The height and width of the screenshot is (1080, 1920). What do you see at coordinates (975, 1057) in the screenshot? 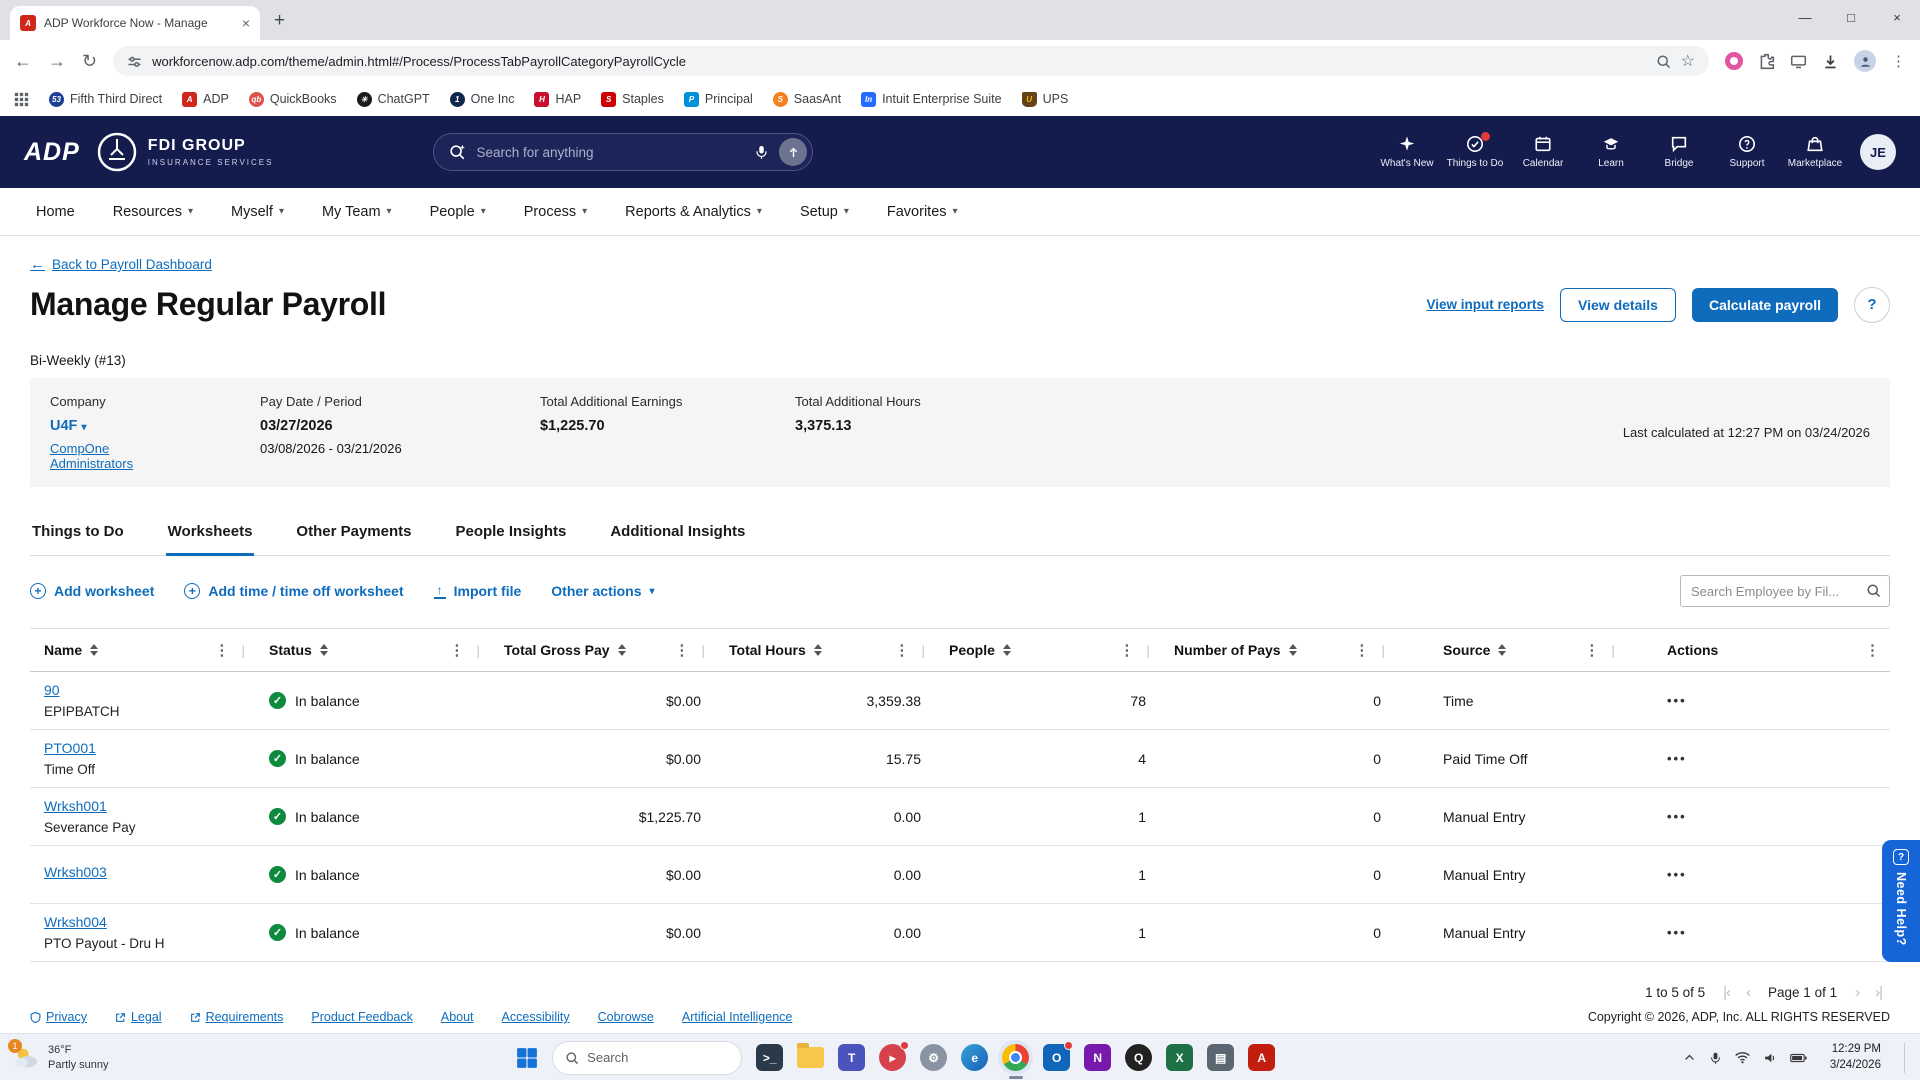
I see `edge-icon: e` at bounding box center [975, 1057].